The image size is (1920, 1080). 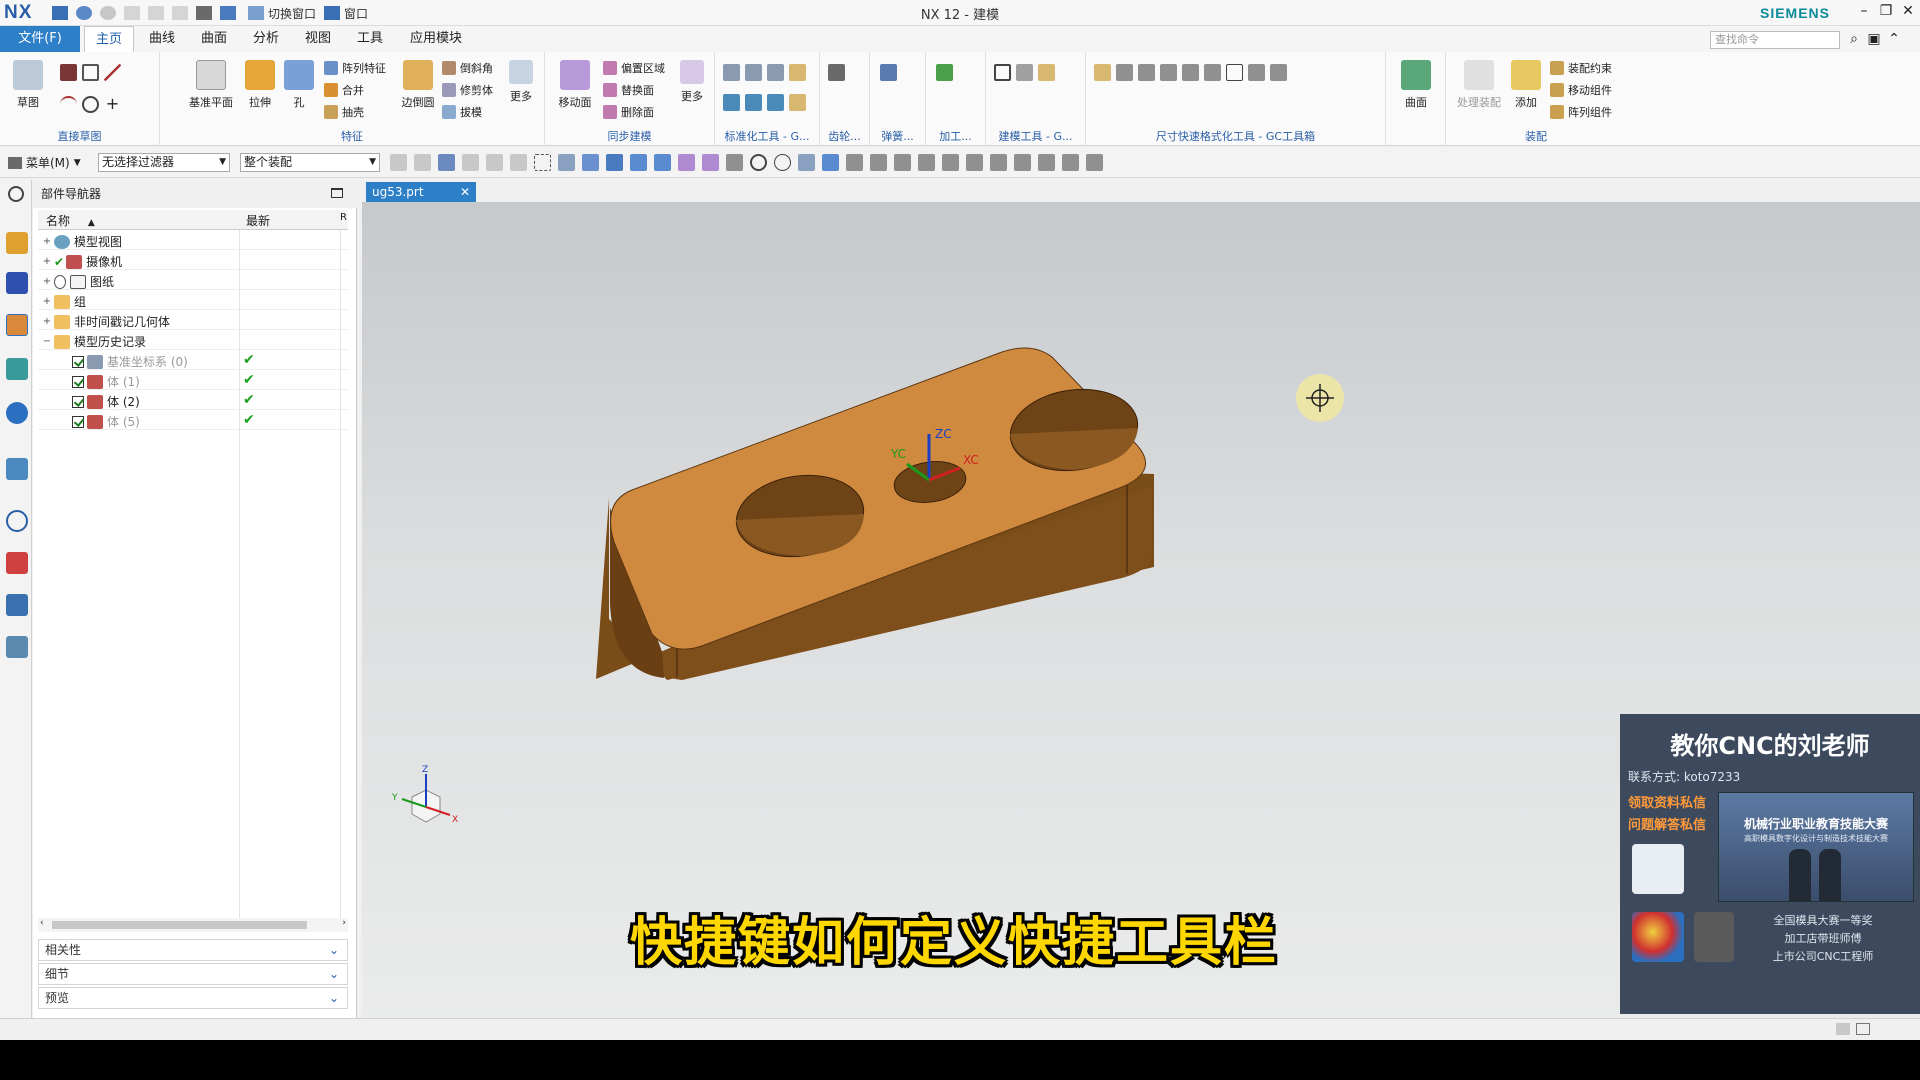 What do you see at coordinates (1843, 1029) in the screenshot?
I see `status-icon` at bounding box center [1843, 1029].